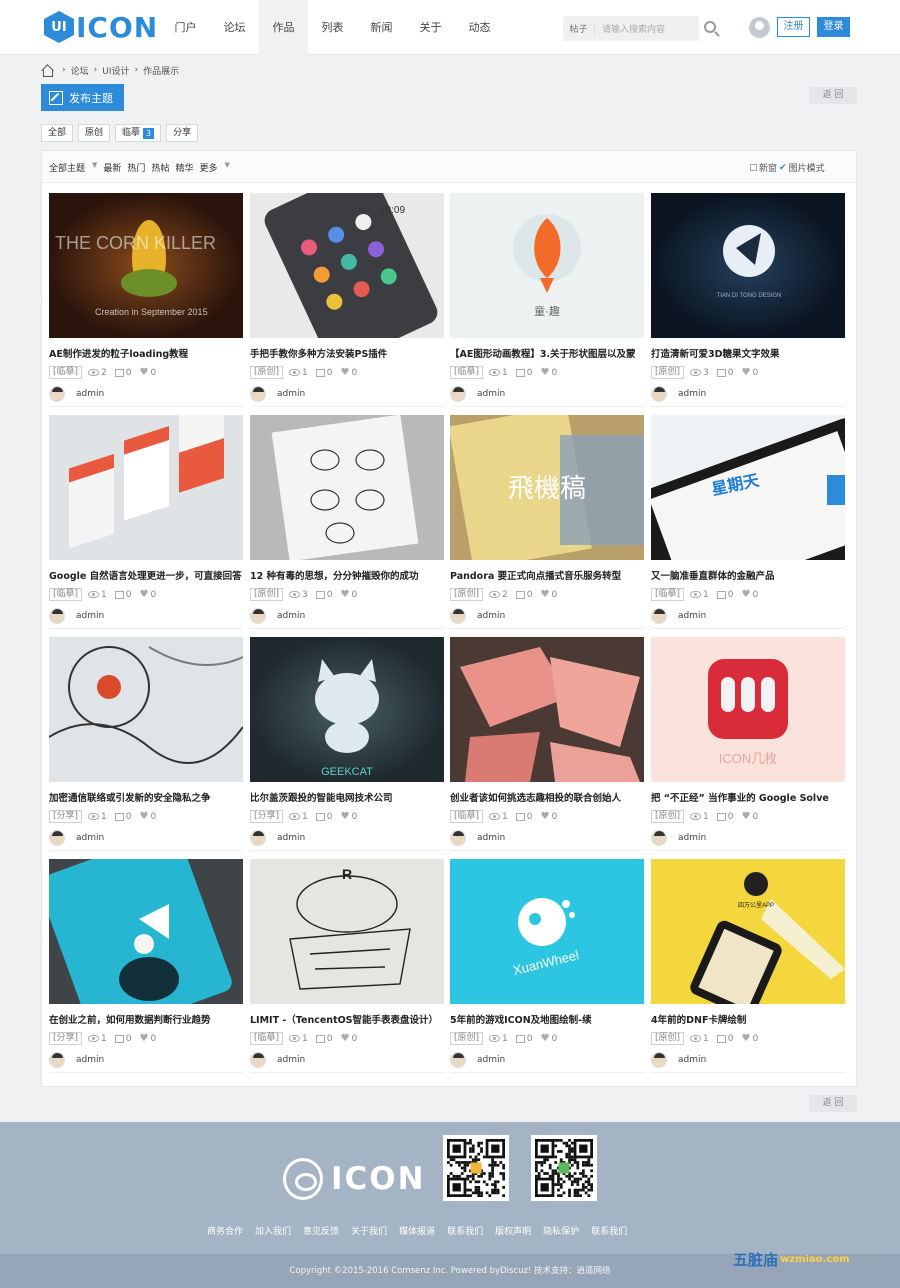  Describe the element at coordinates (234, 27) in the screenshot. I see `nav-item: 论坛` at that location.